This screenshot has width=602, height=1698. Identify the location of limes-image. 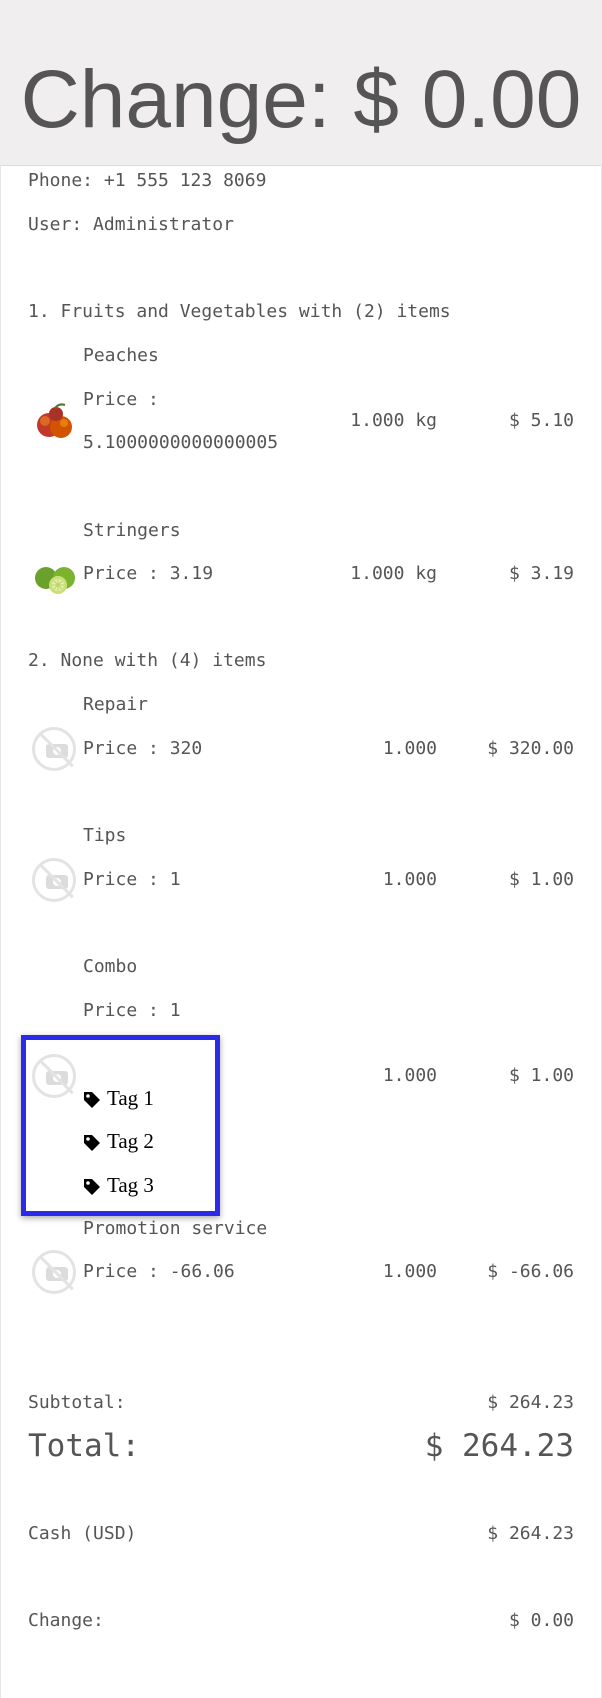
(55, 580).